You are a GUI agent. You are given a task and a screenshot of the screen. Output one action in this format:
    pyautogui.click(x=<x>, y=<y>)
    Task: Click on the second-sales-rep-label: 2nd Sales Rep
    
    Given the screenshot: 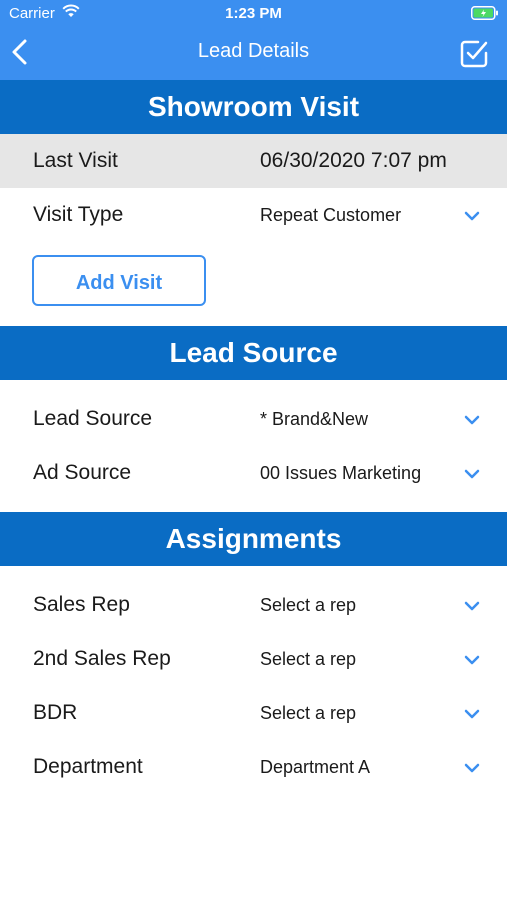 What is the action you would take?
    pyautogui.click(x=102, y=658)
    